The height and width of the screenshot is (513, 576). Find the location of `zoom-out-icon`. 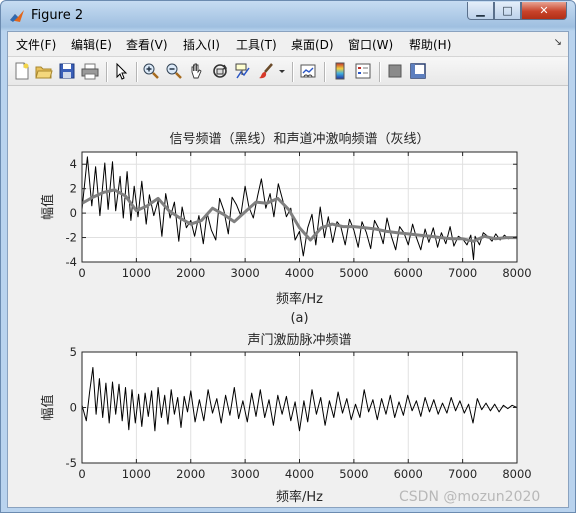

zoom-out-icon is located at coordinates (174, 71).